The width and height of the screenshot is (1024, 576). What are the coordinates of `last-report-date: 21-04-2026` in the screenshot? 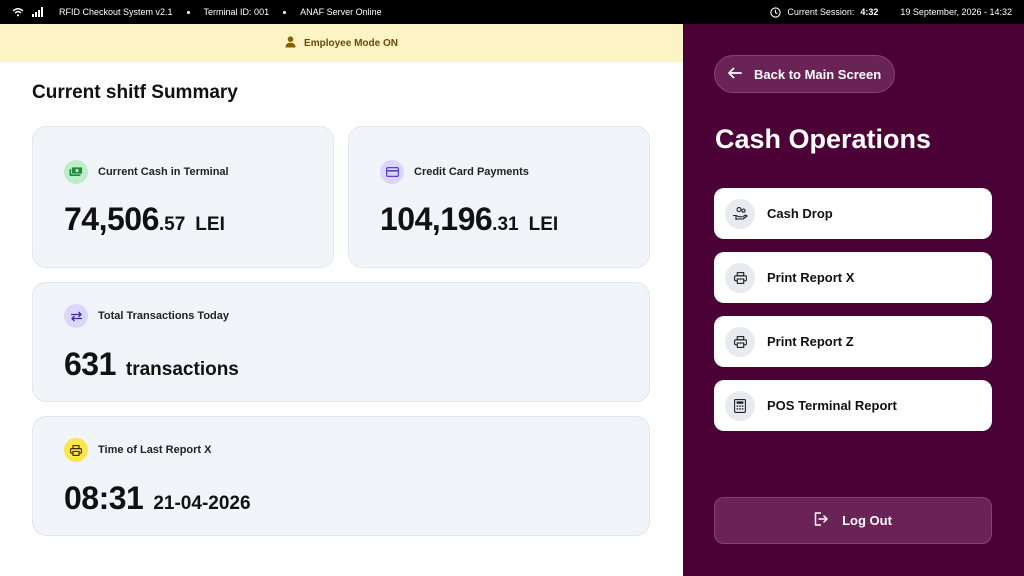 It's located at (202, 503).